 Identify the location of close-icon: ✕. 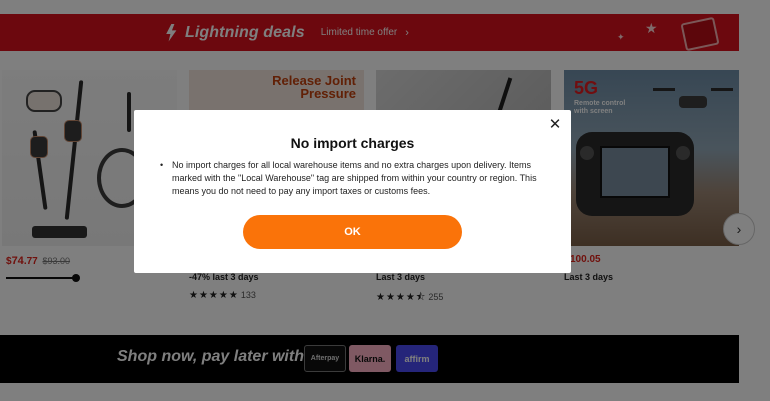
(555, 124).